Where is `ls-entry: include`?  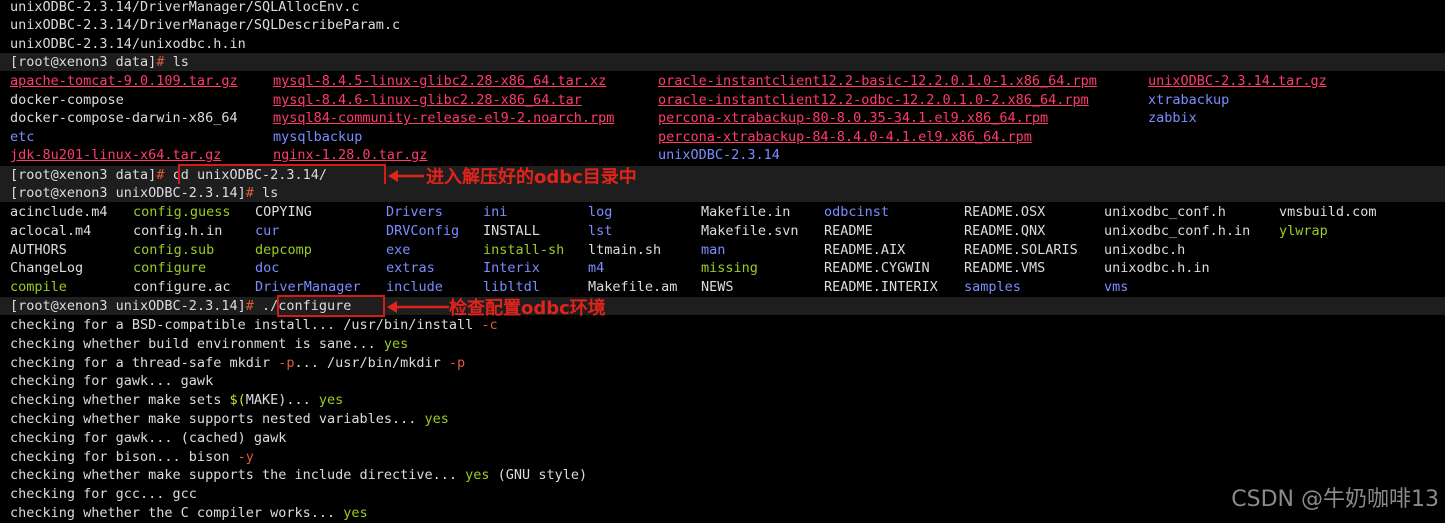 ls-entry: include is located at coordinates (414, 287).